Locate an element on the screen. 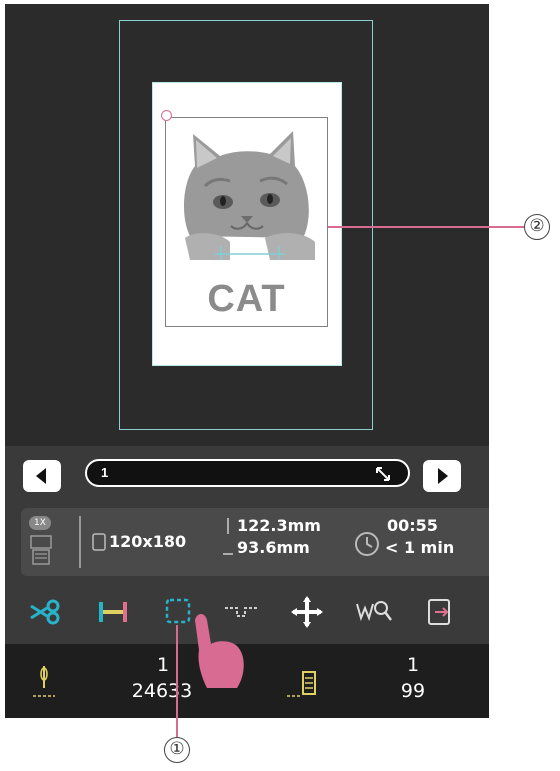 Image resolution: width=560 pixels, height=771 pixels. info-row: 1X 120x180 122.3mm 93.6mm 00:55 < 1 min is located at coordinates (255, 542).